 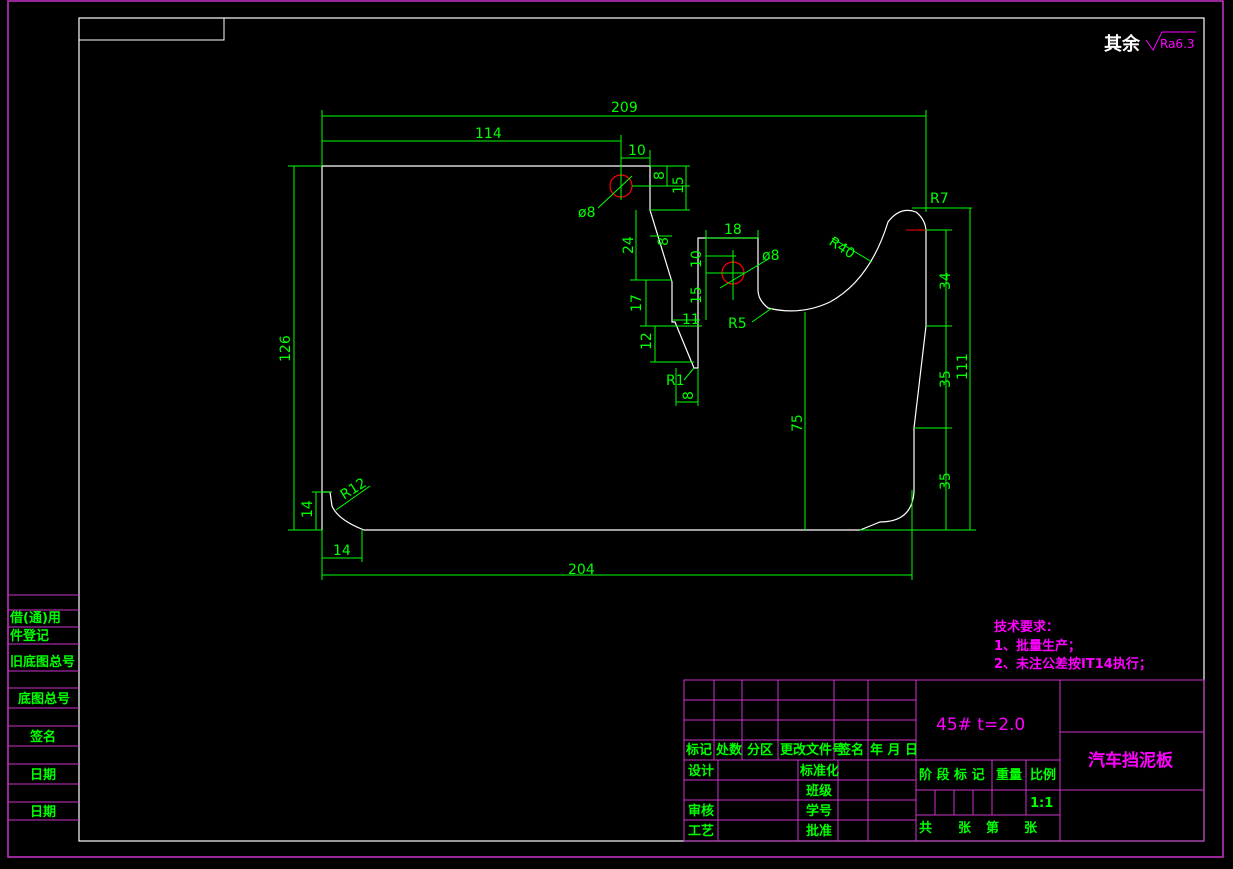 I want to click on dim-24: 24, so click(x=629, y=245).